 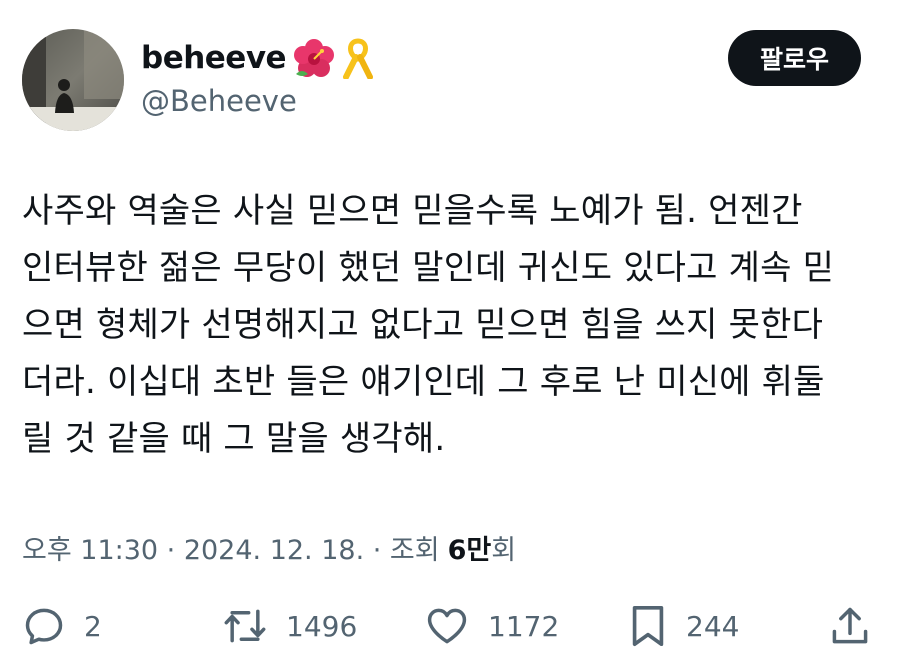 I want to click on name-badges, so click(x=336, y=58).